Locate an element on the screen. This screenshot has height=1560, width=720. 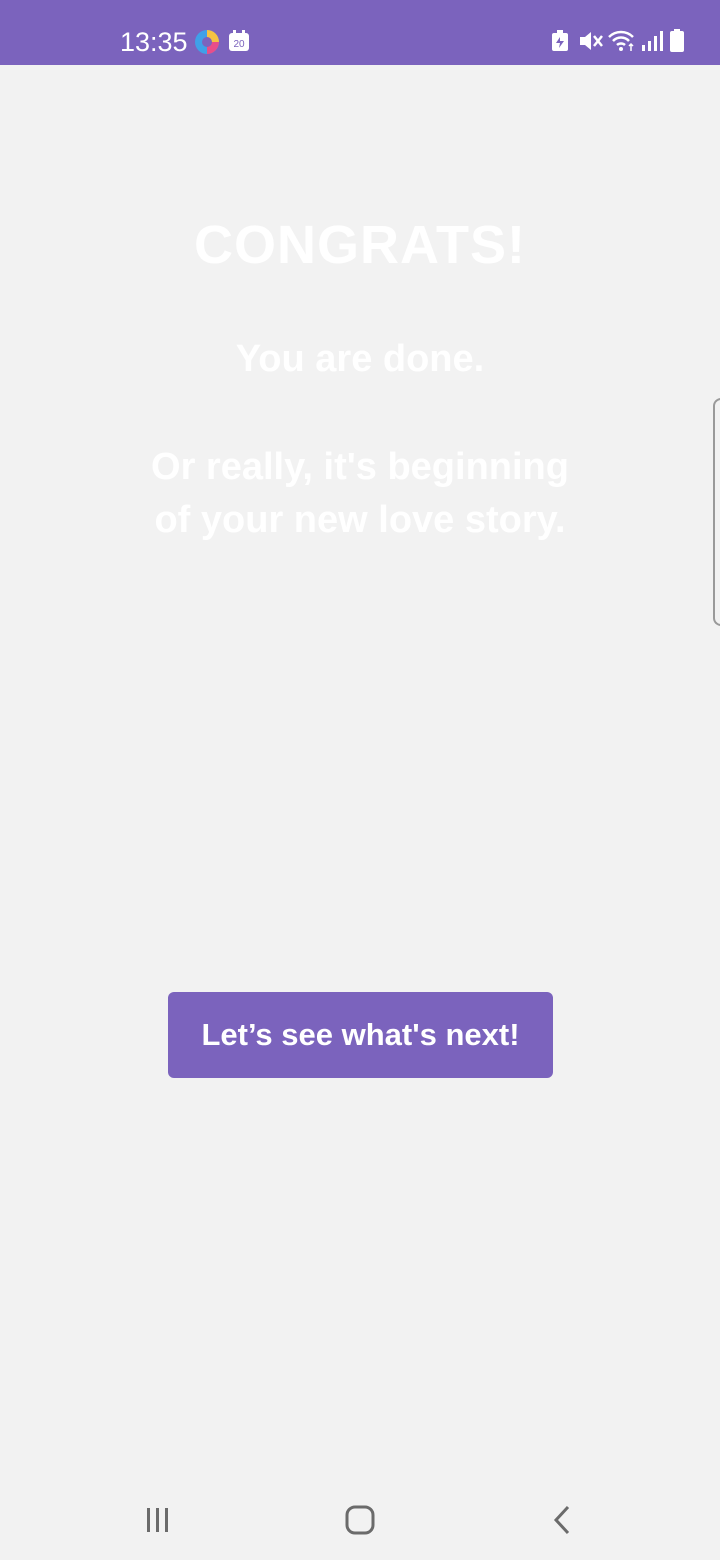
signal-icon is located at coordinates (652, 43).